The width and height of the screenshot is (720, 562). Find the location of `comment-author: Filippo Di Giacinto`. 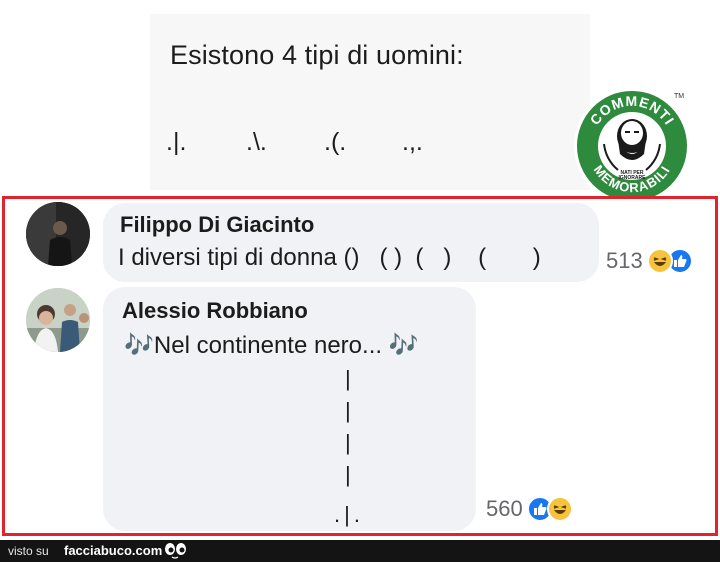

comment-author: Filippo Di Giacinto is located at coordinates (217, 225).